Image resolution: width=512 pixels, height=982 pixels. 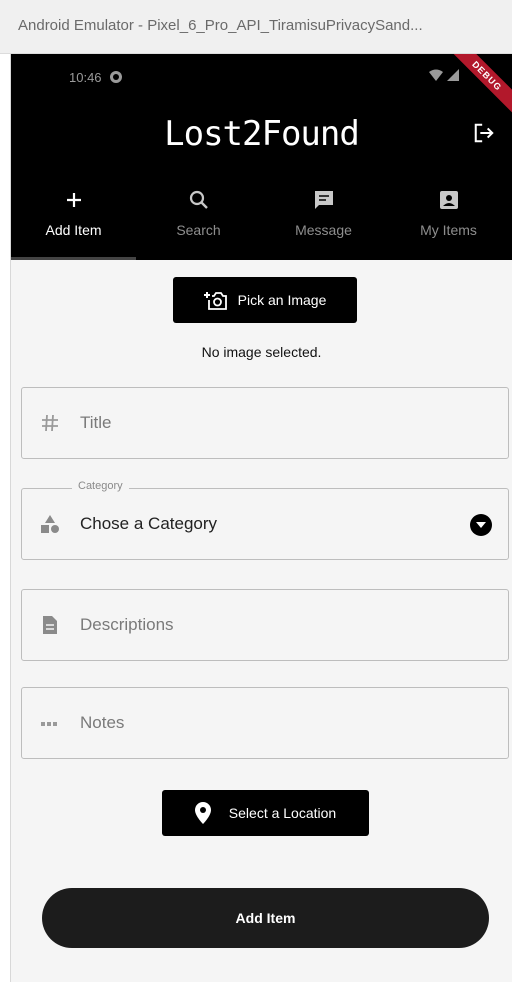 What do you see at coordinates (149, 523) in the screenshot?
I see `category-value: Chose a Category` at bounding box center [149, 523].